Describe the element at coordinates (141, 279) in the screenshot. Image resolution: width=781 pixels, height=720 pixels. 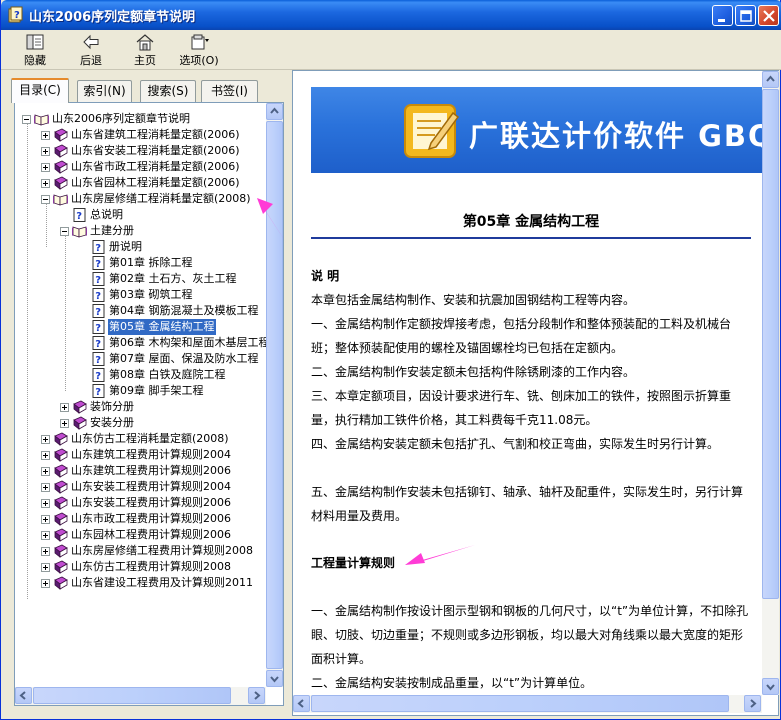
I see `tree-topic: ? 第02章 土石方、灰土工程` at that location.